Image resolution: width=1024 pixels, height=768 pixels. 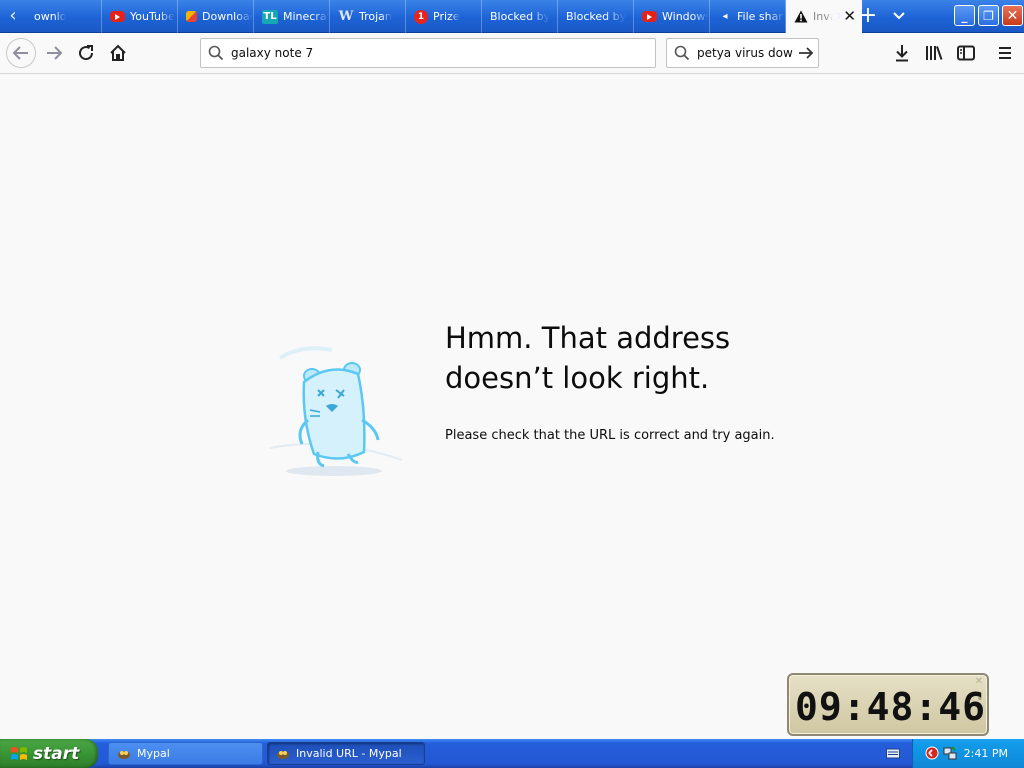 What do you see at coordinates (375, 16) in the screenshot?
I see `tab-label: Trojan` at bounding box center [375, 16].